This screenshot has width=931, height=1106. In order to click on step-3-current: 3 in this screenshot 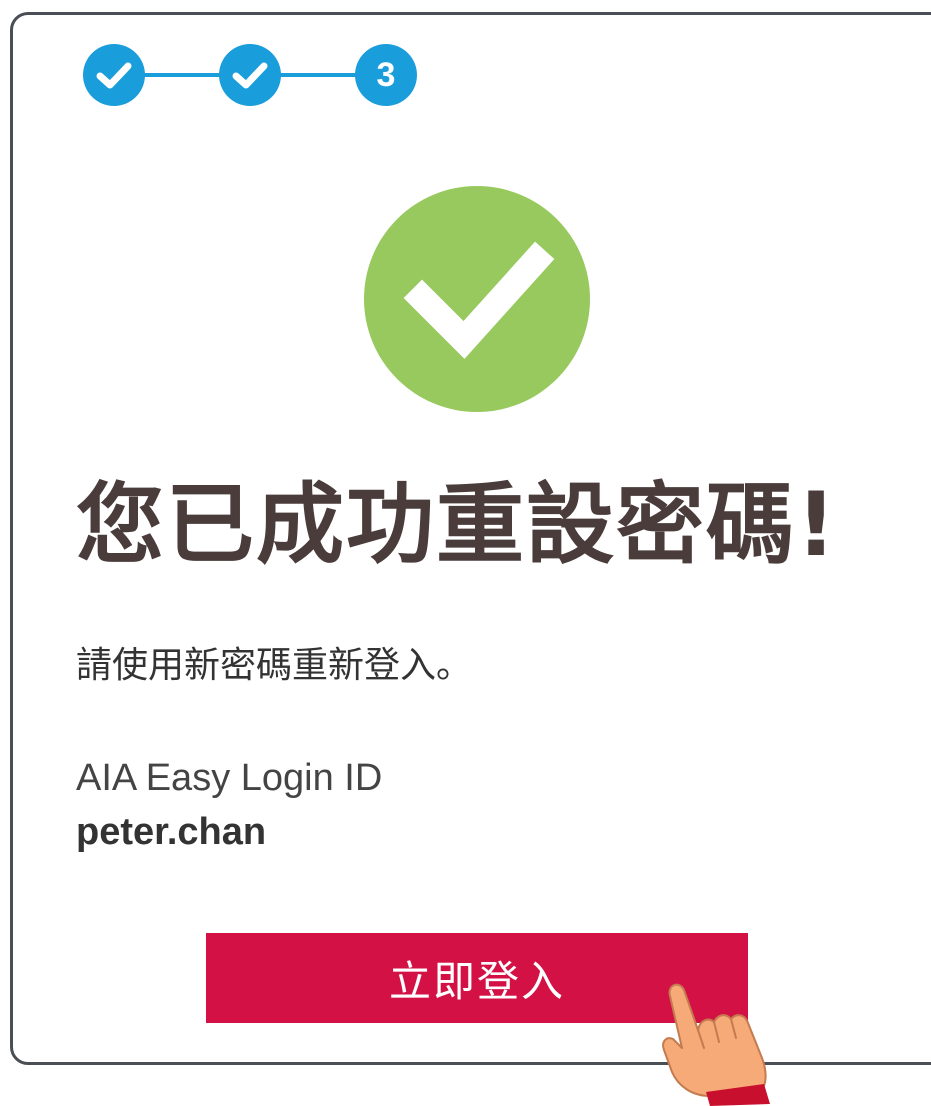, I will do `click(386, 75)`.